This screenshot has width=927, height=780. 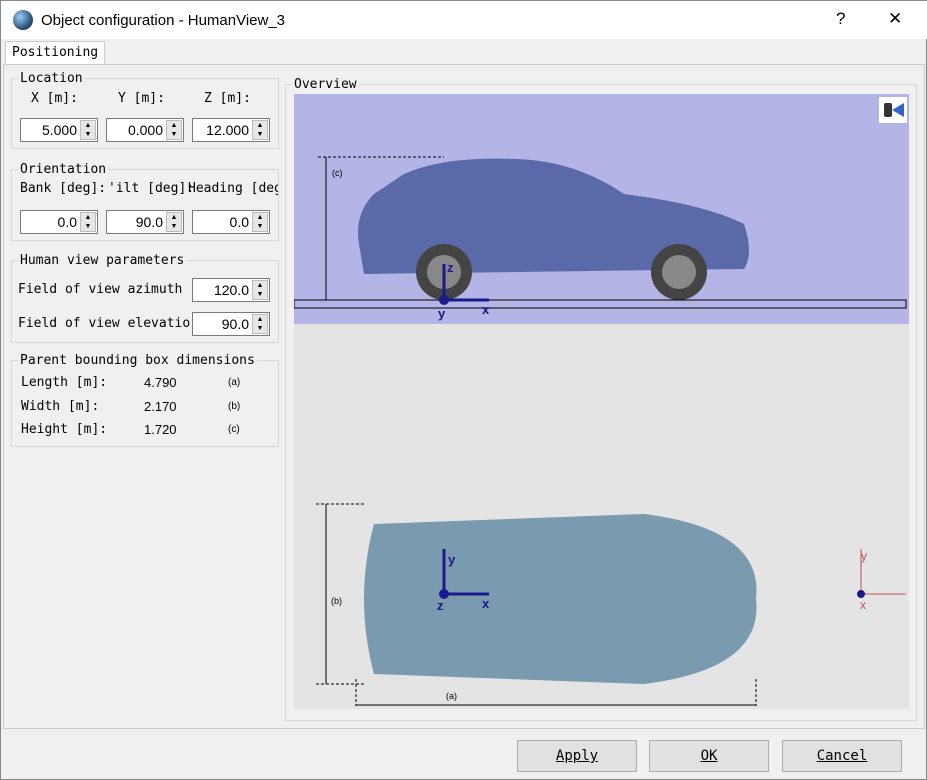 I want to click on y-input: 0.000 ▲ ▼, so click(x=145, y=130).